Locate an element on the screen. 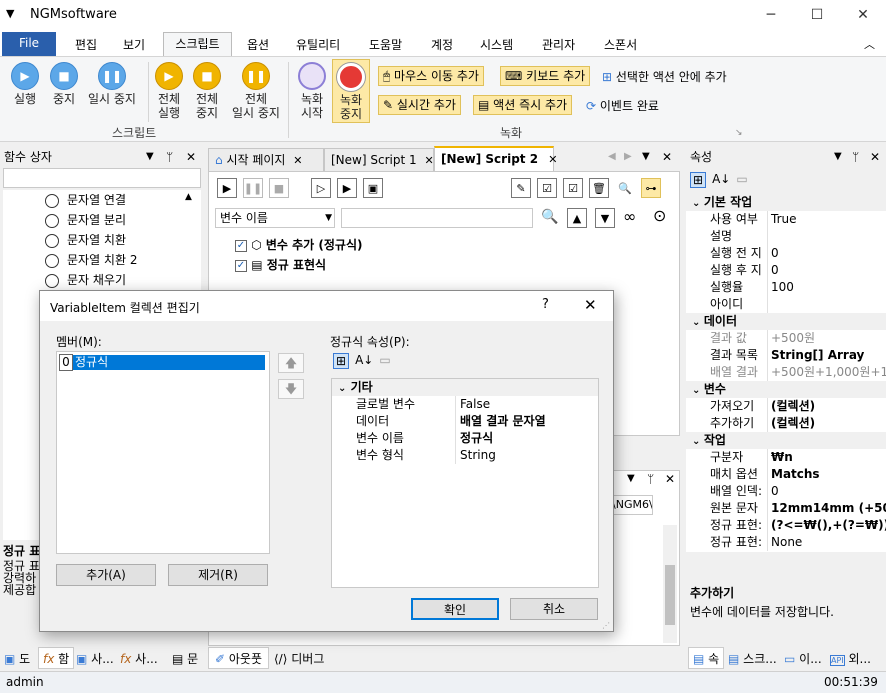  tab-scroll-left-icon: ◀ is located at coordinates (612, 156).